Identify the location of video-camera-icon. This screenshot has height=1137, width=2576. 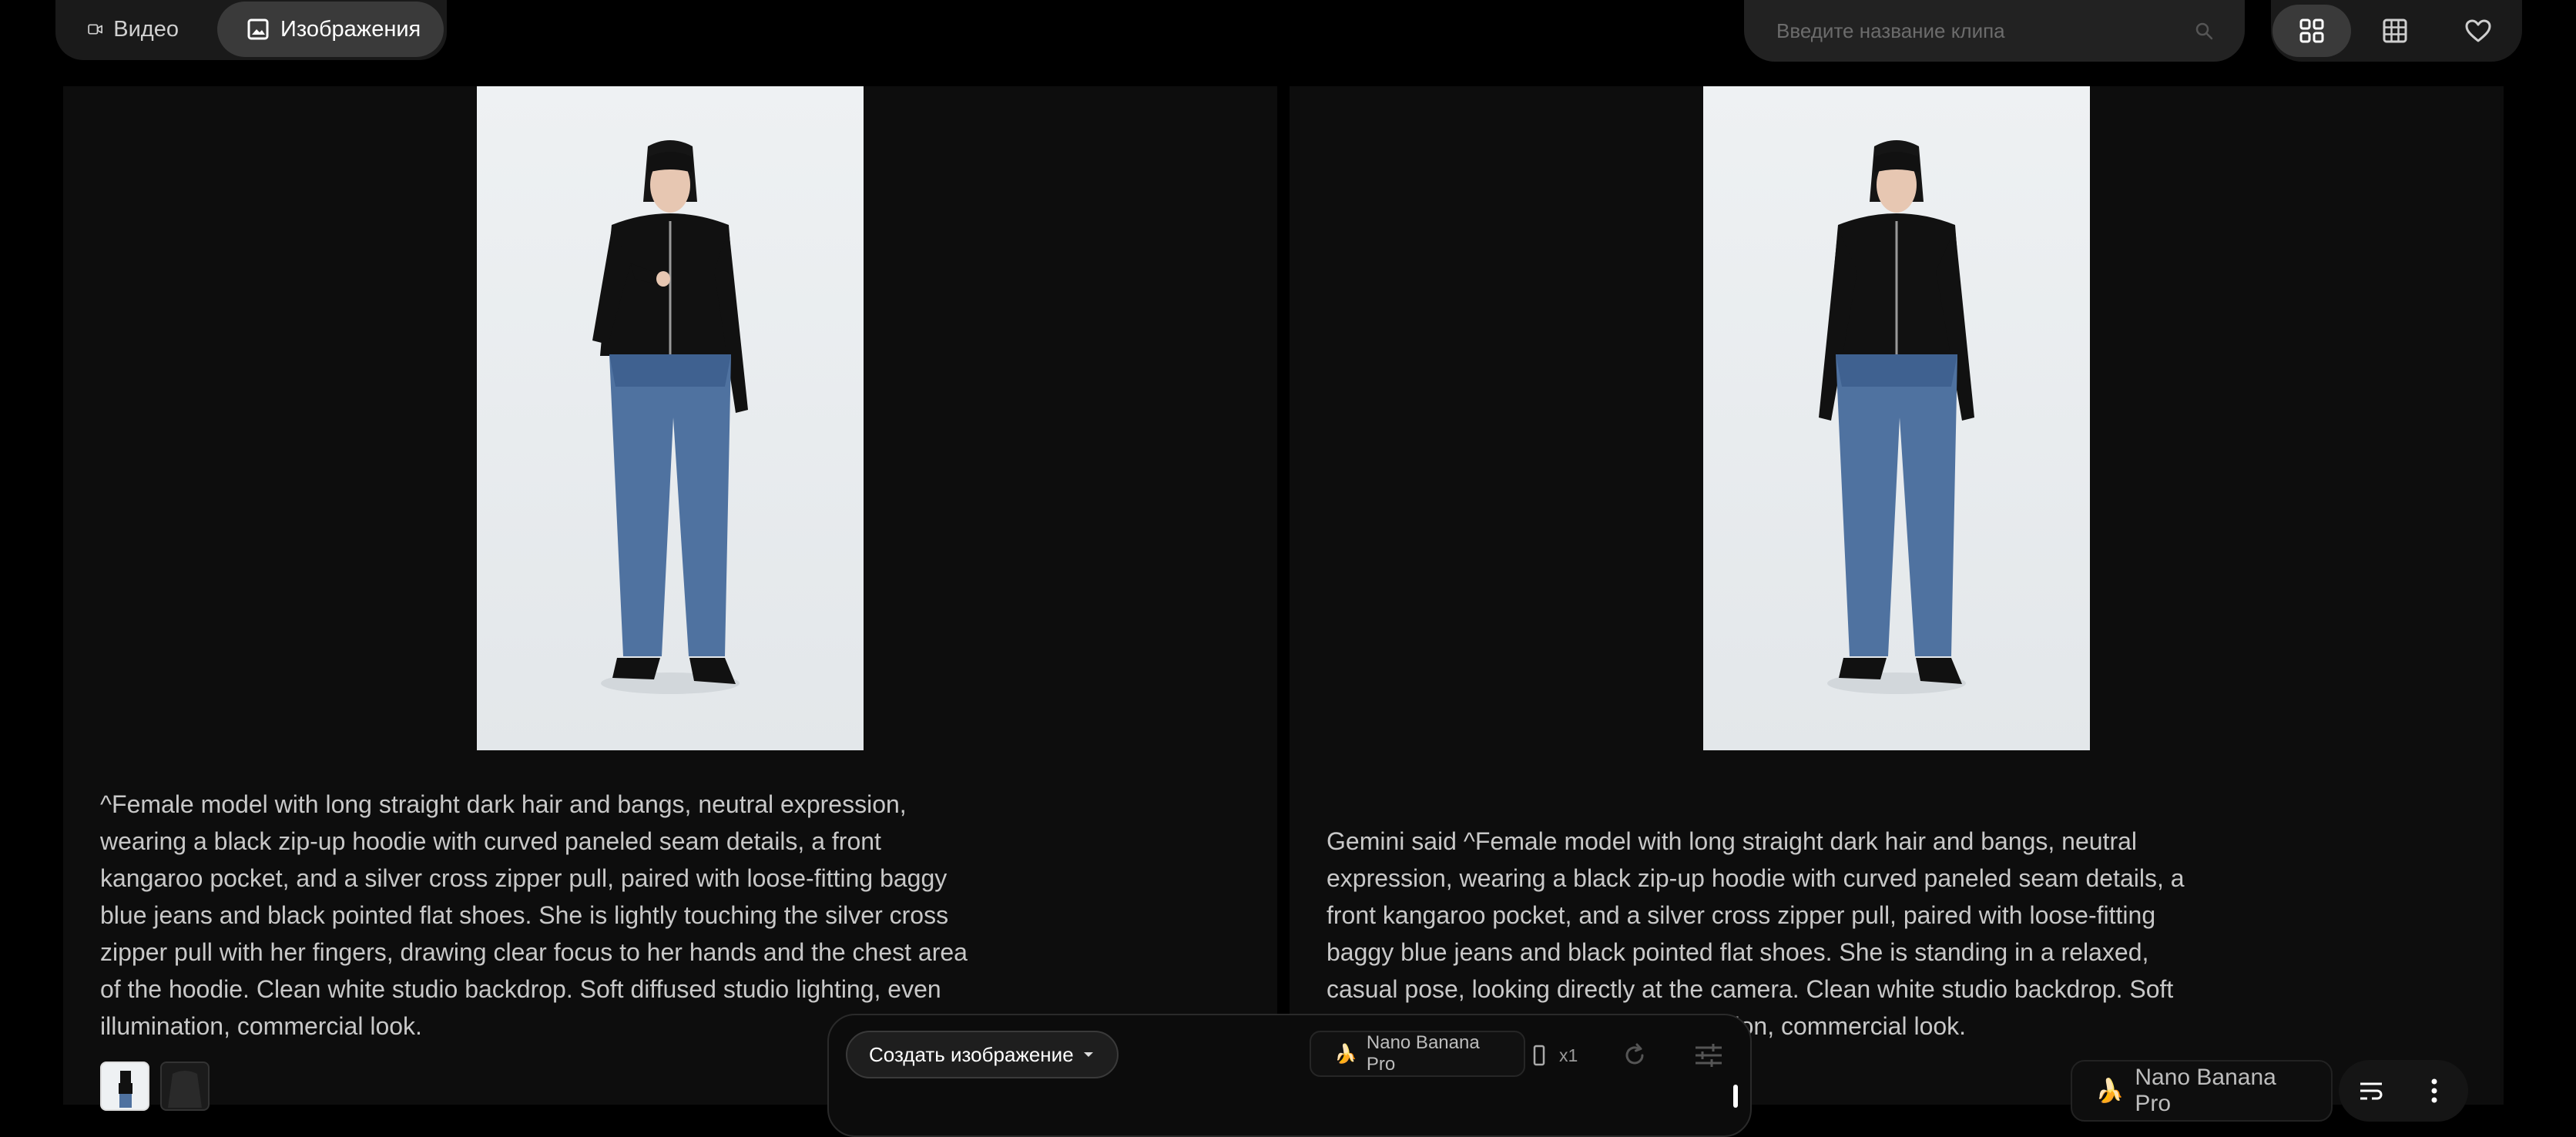
(95, 30).